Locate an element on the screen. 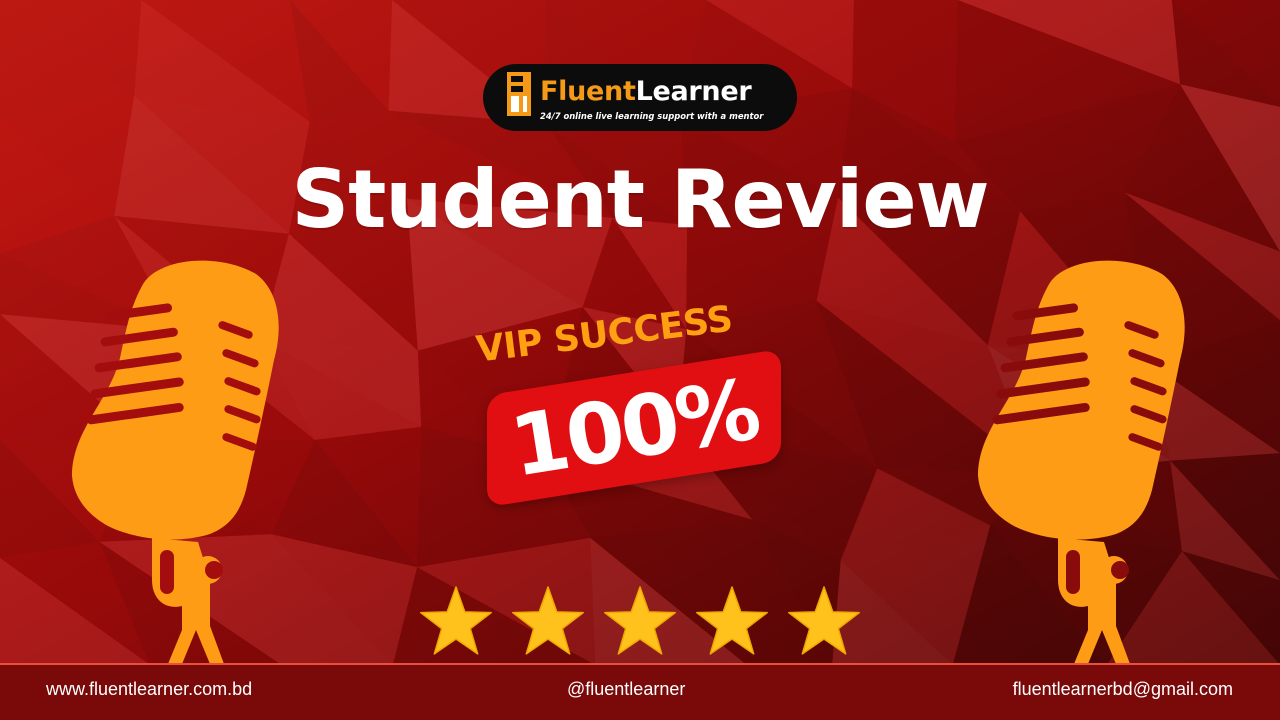 The image size is (1280, 720). footer-email: fluentlearnerbd@gmail.com is located at coordinates (1122, 689).